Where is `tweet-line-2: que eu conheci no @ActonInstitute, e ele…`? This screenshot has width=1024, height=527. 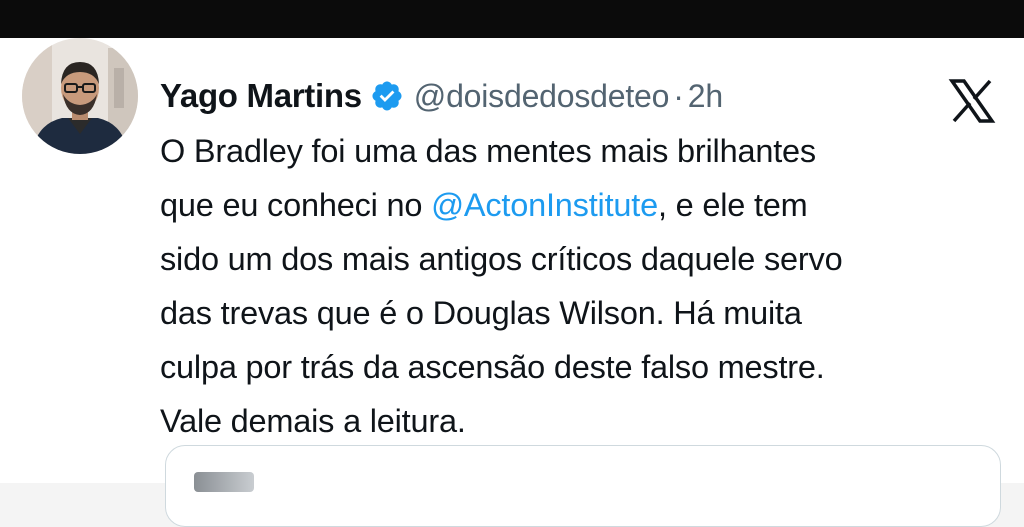
tweet-line-2: que eu conheci no @ActonInstitute, e ele… is located at coordinates (484, 205).